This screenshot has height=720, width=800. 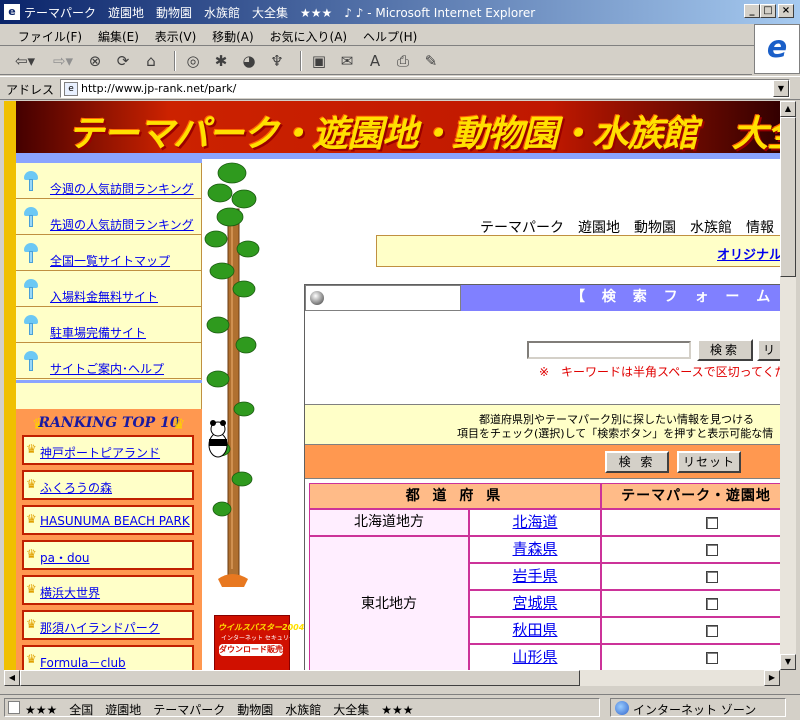 What do you see at coordinates (534, 576) in the screenshot?
I see `pref-link: 岩手県` at bounding box center [534, 576].